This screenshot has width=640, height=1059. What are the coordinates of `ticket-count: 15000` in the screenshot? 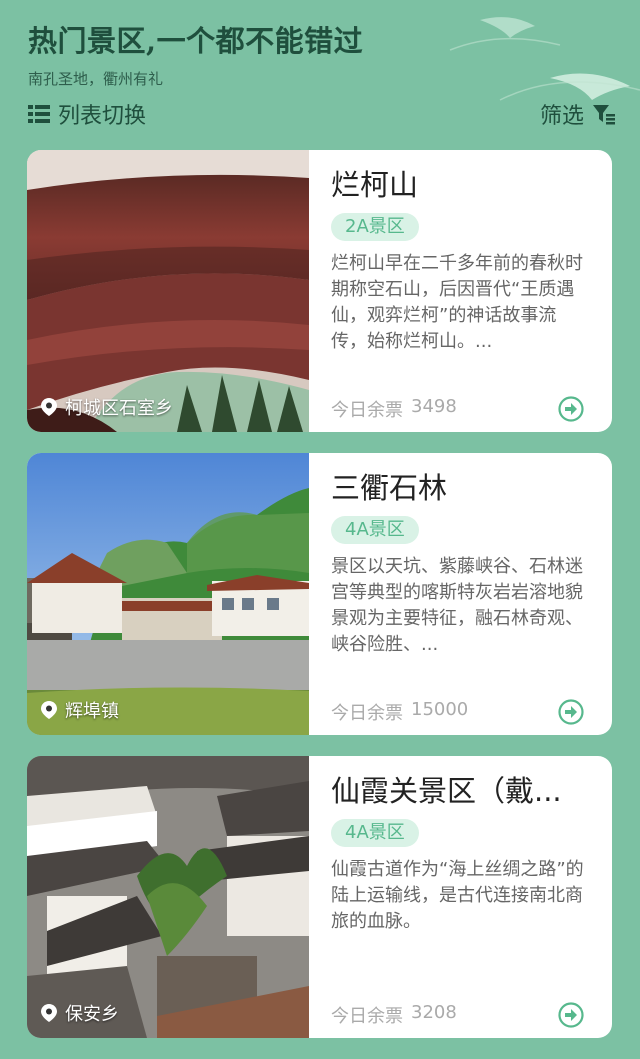 It's located at (440, 709).